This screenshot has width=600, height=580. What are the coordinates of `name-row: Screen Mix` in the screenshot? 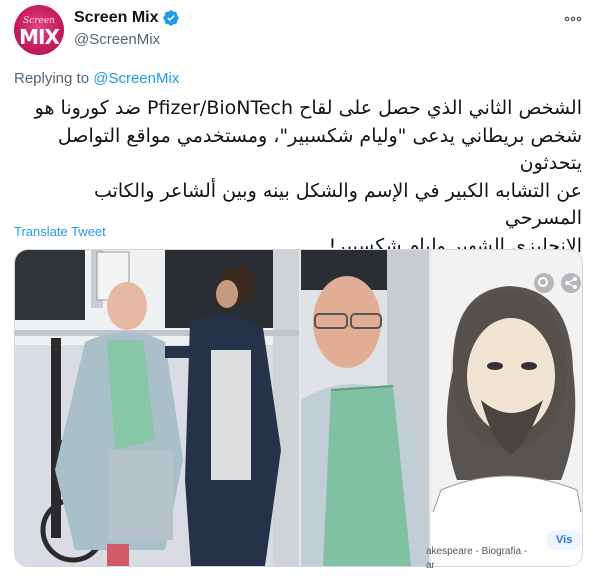 It's located at (127, 18).